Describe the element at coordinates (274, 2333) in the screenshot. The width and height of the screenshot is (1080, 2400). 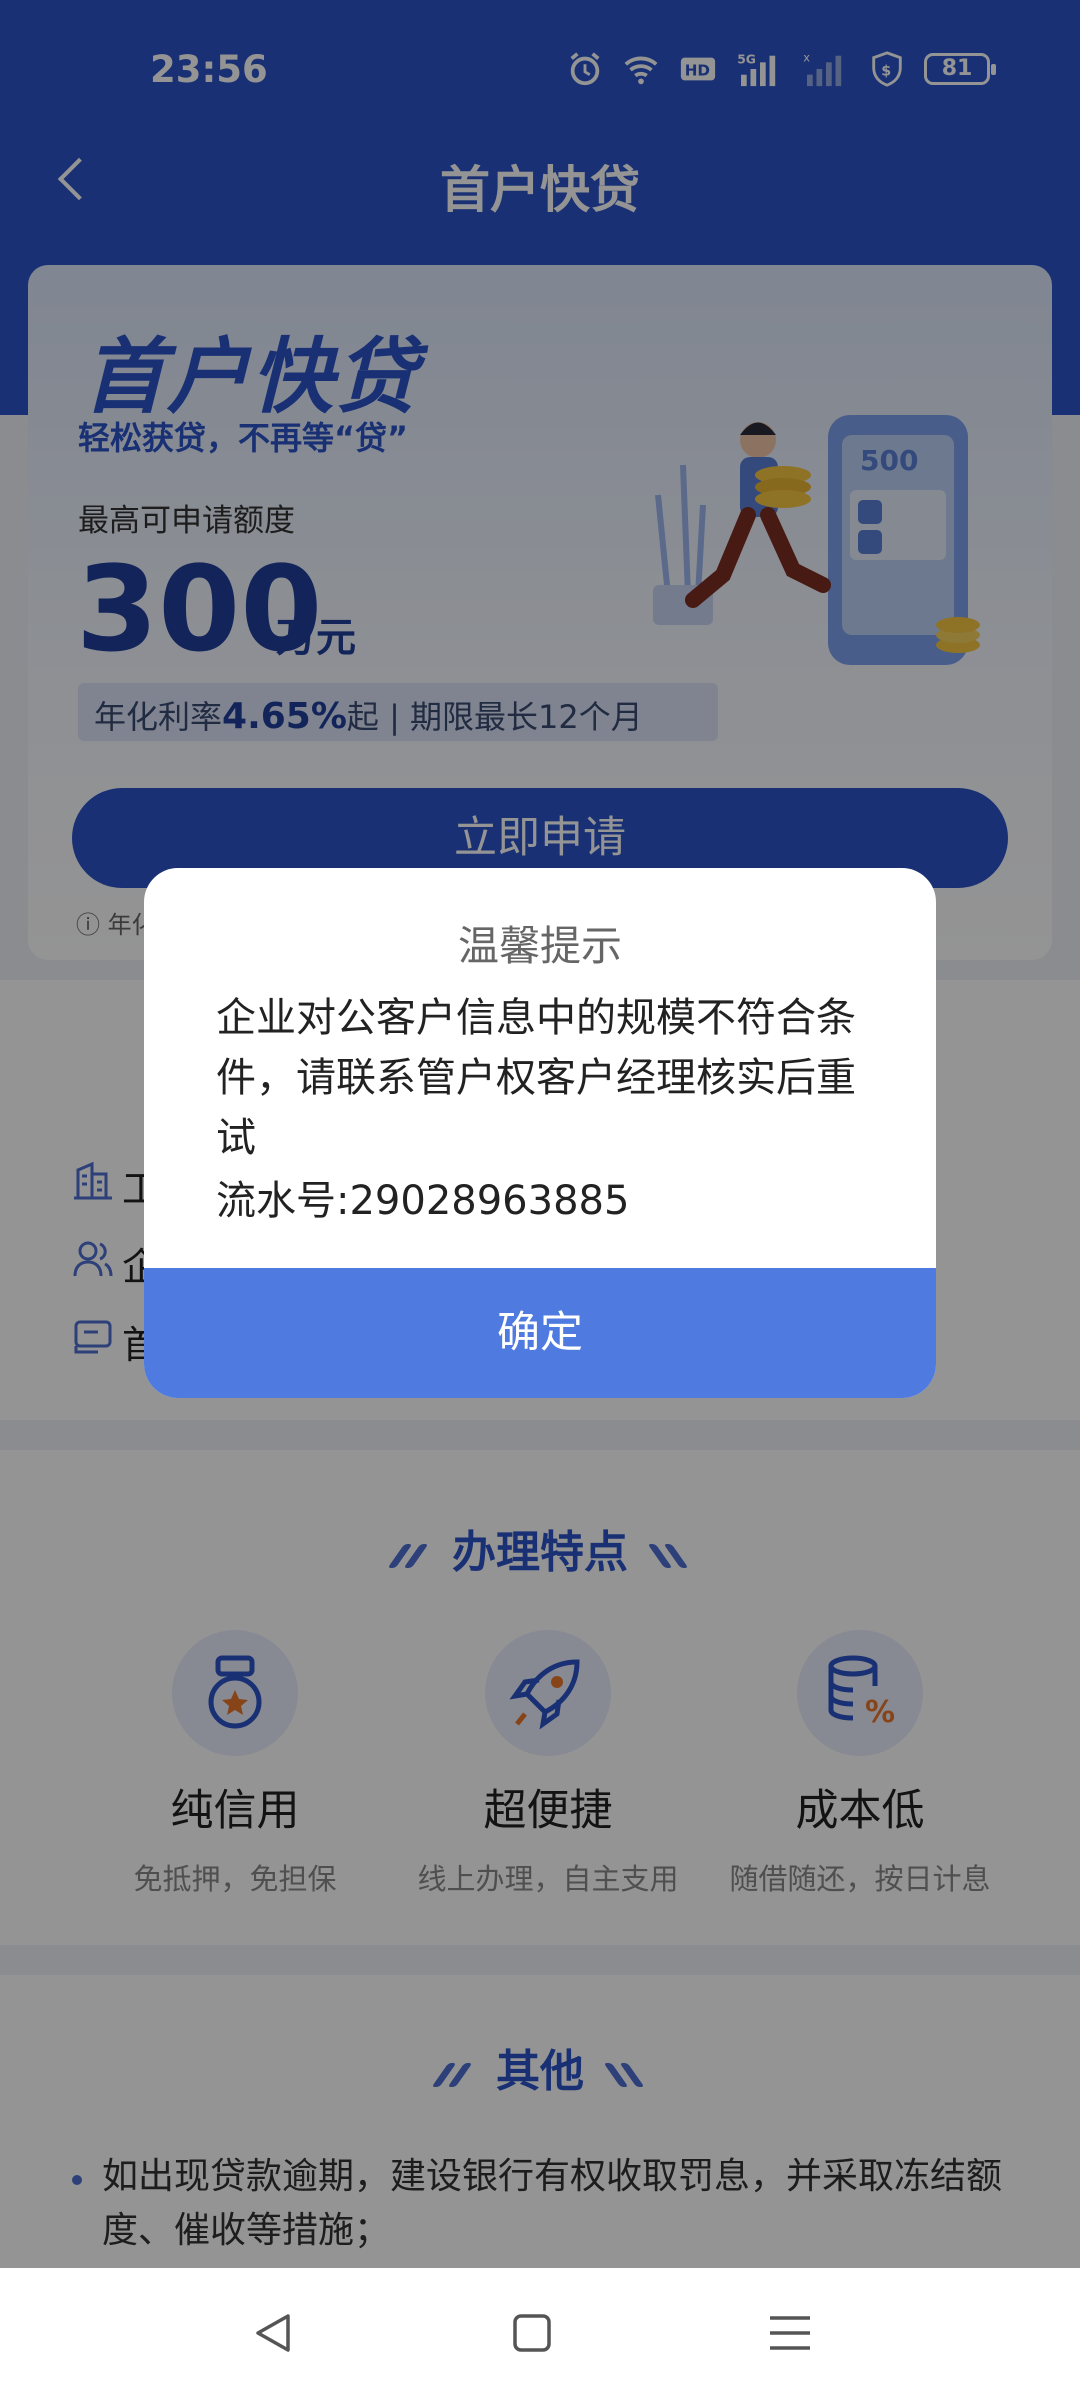
I see `nav-back-icon` at that location.